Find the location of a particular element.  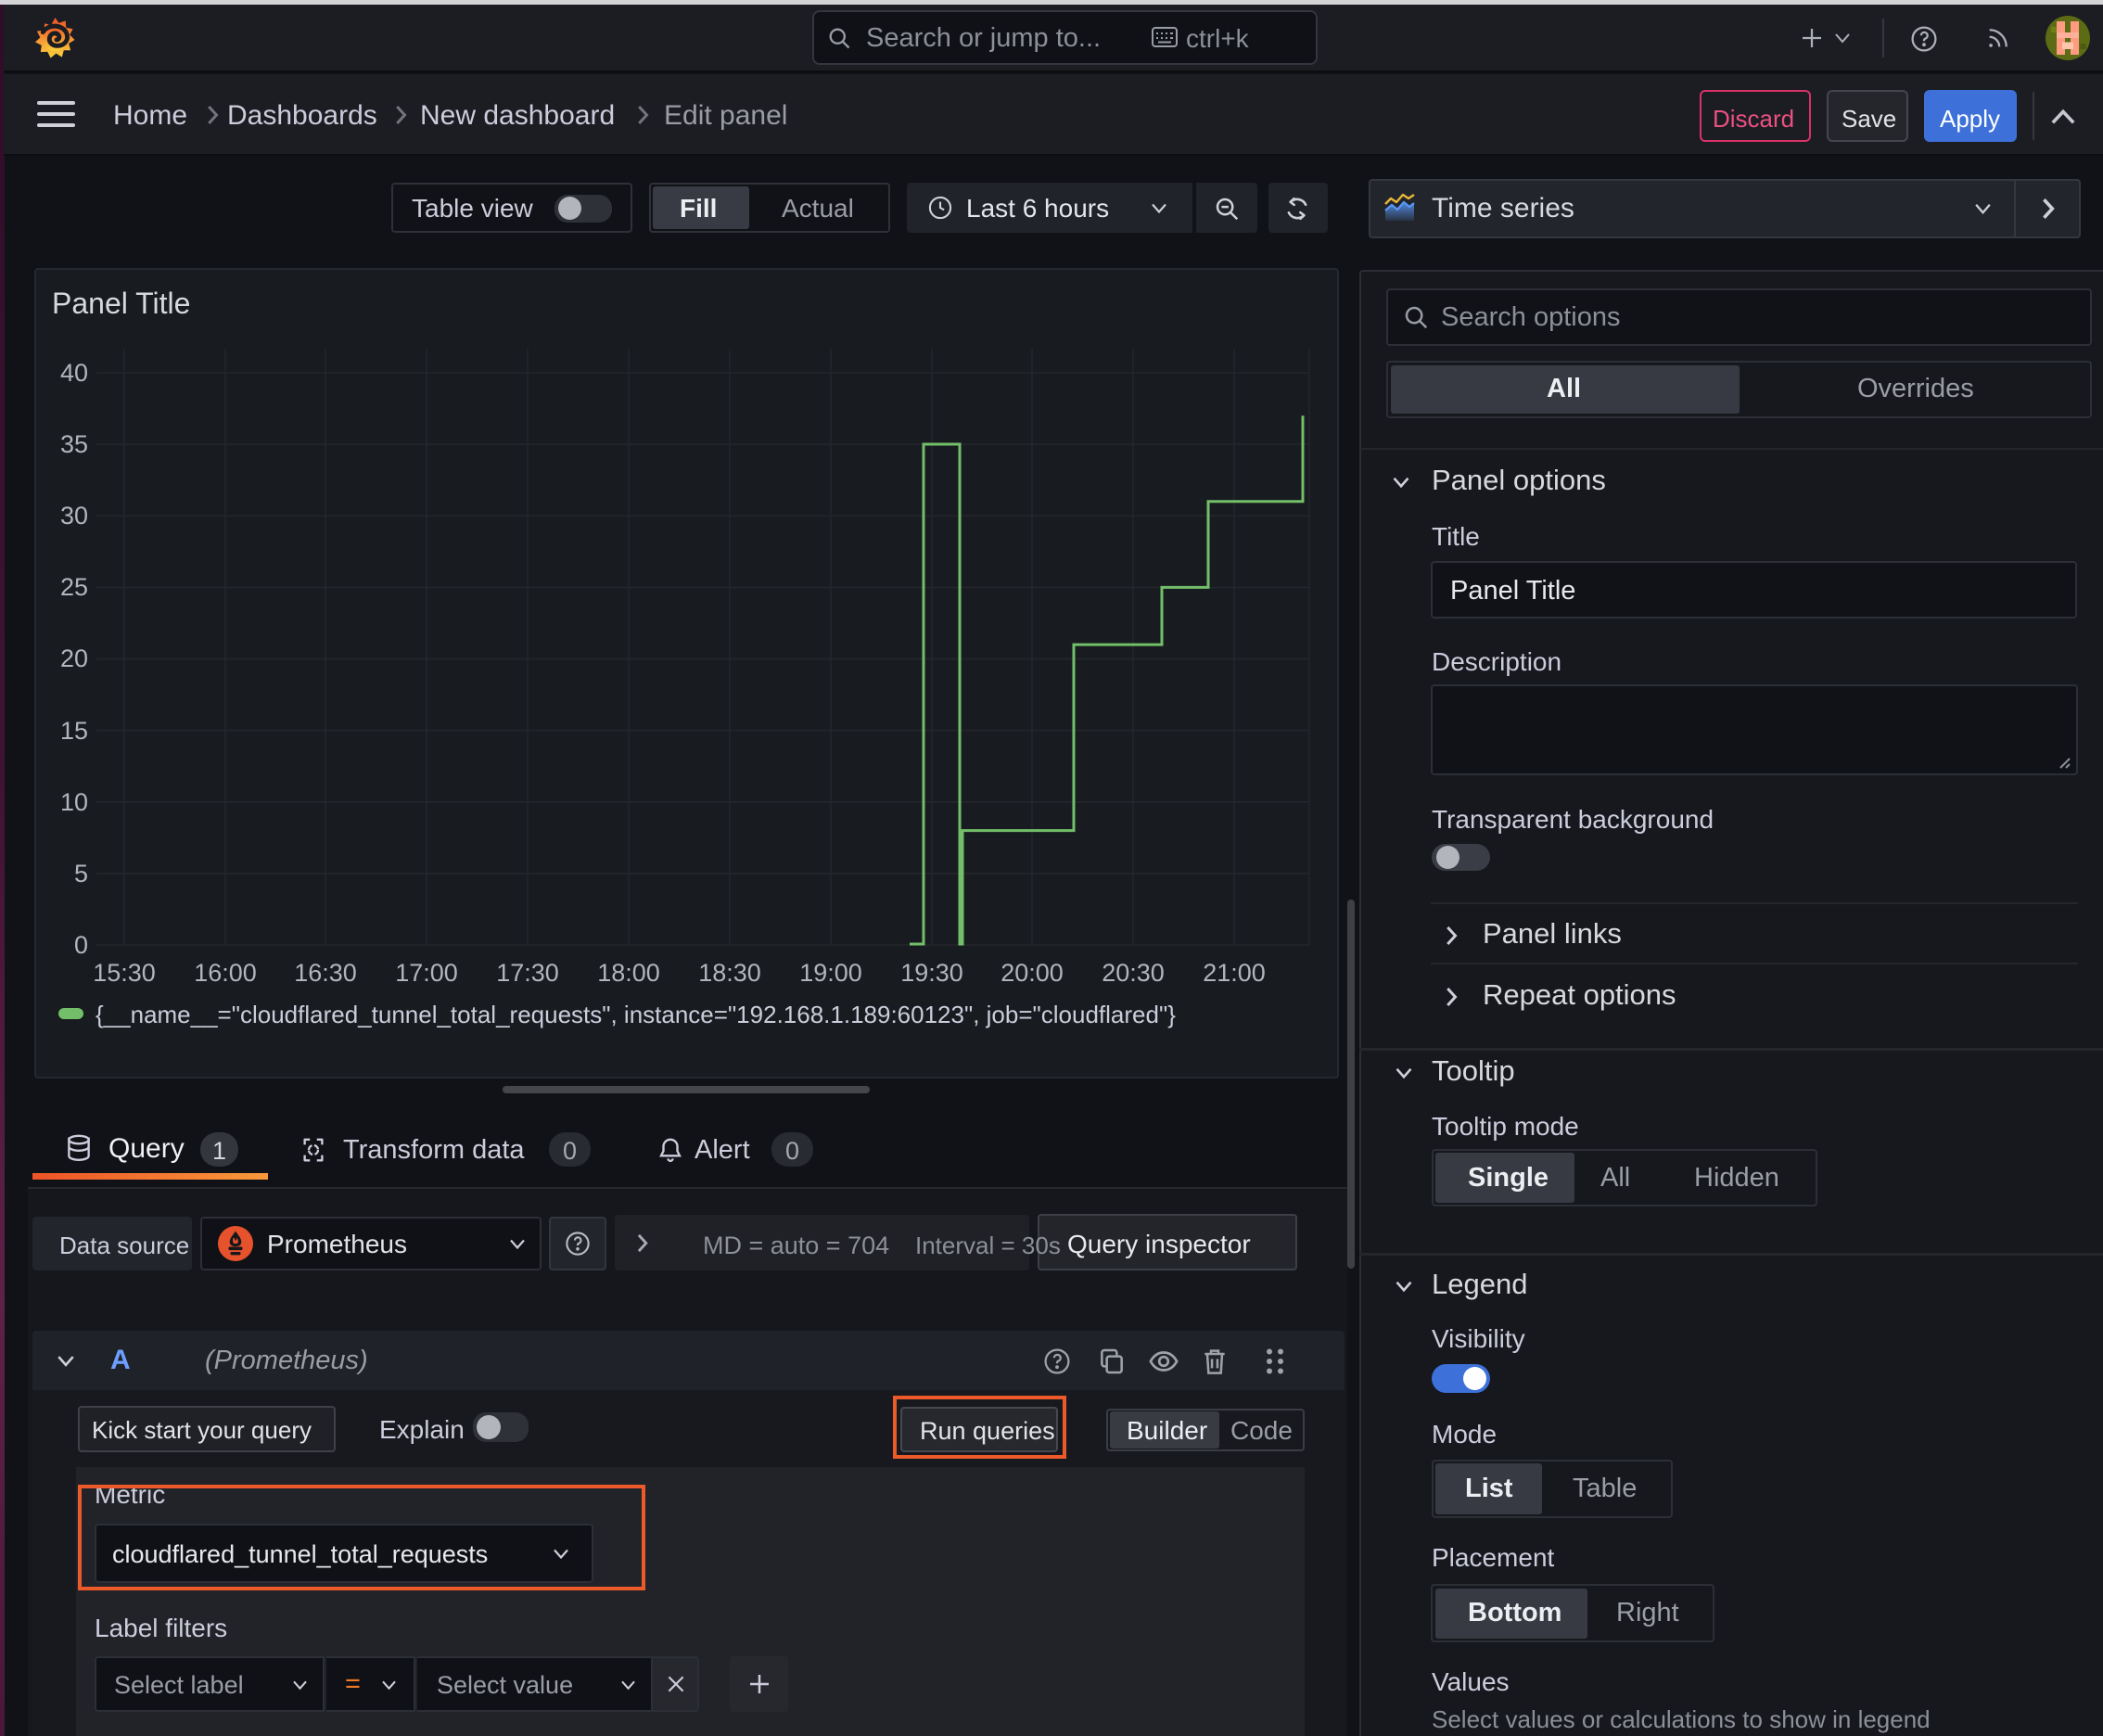

svg-text: 16:30 is located at coordinates (325, 973).